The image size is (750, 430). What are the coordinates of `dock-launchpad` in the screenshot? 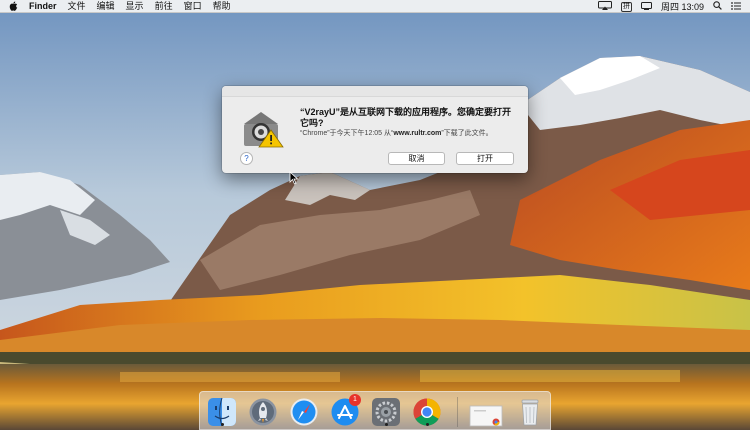 It's located at (263, 412).